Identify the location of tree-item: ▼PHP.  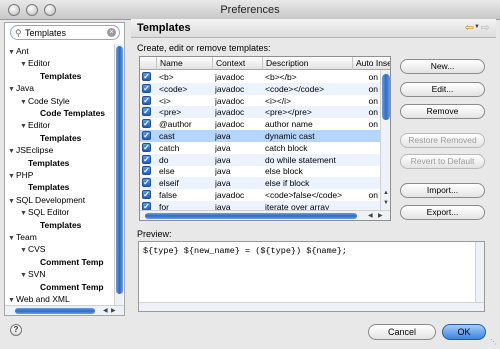
(20, 175).